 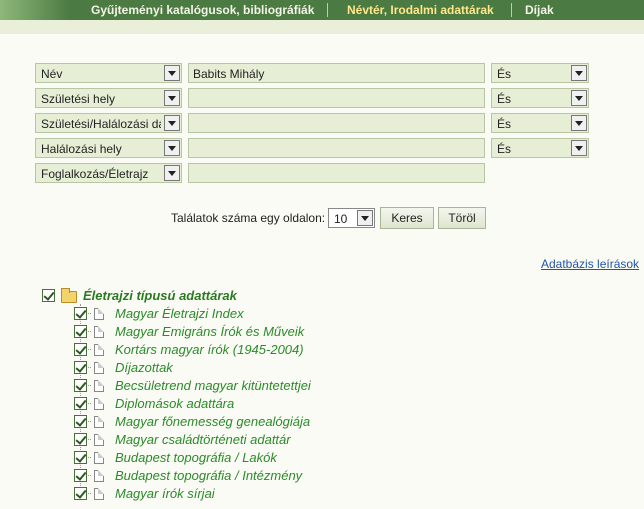 I want to click on search-input-1: Babits Mihály, so click(x=336, y=73).